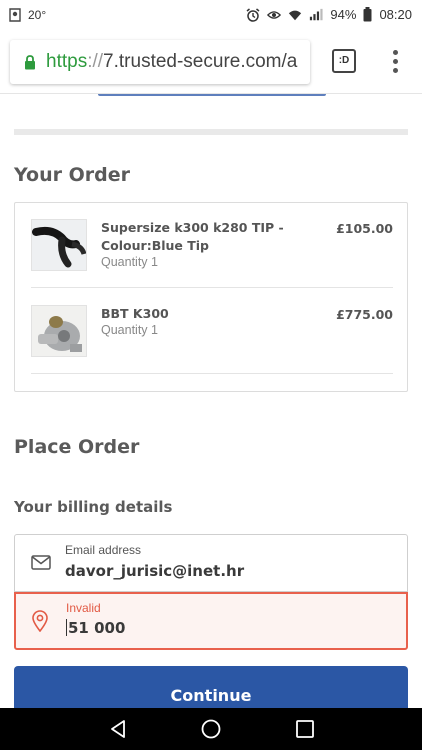  Describe the element at coordinates (343, 14) in the screenshot. I see `battery-percent: 94%` at that location.